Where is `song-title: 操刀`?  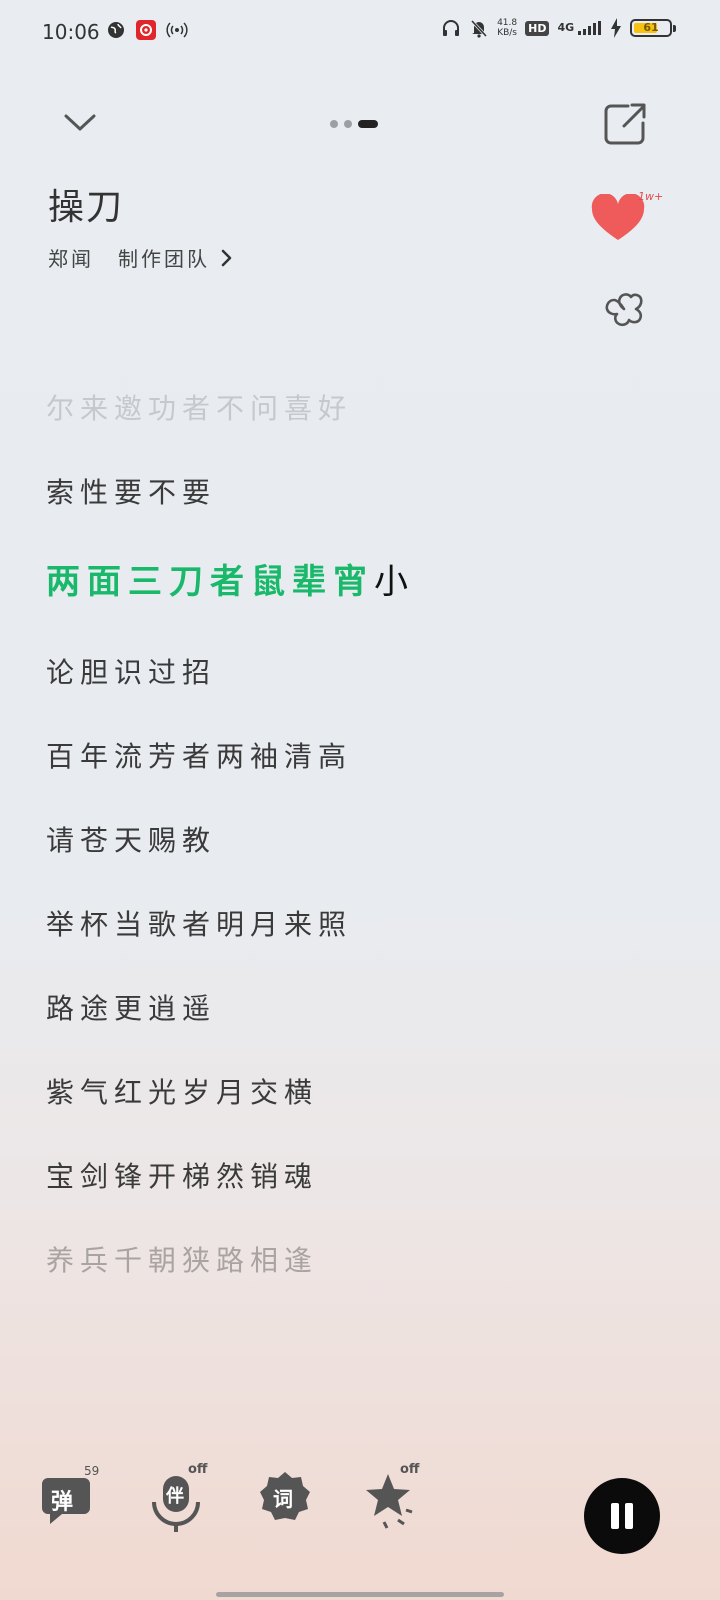
song-title: 操刀 is located at coordinates (86, 207).